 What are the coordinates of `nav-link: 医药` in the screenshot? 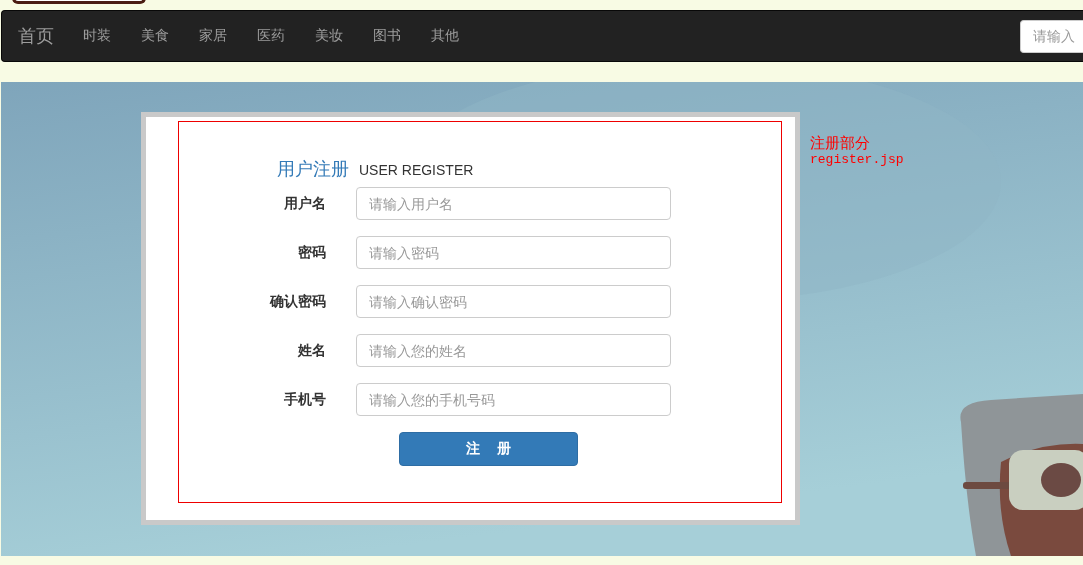 It's located at (271, 36).